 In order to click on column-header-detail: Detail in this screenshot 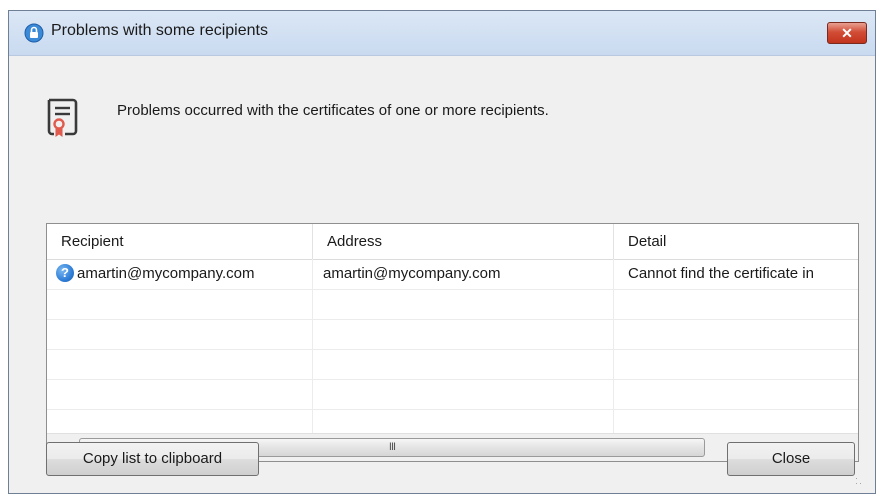, I will do `click(736, 241)`.